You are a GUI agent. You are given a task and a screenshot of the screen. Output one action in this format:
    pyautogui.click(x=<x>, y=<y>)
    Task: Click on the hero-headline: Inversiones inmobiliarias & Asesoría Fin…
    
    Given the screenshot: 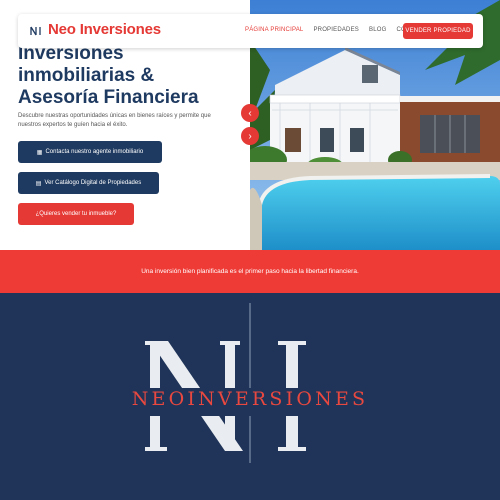 What is the action you would take?
    pyautogui.click(x=130, y=76)
    